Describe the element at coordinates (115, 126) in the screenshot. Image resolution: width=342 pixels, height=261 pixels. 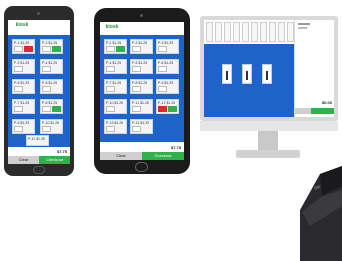
I see `product-tile: P-13 $1.25` at that location.